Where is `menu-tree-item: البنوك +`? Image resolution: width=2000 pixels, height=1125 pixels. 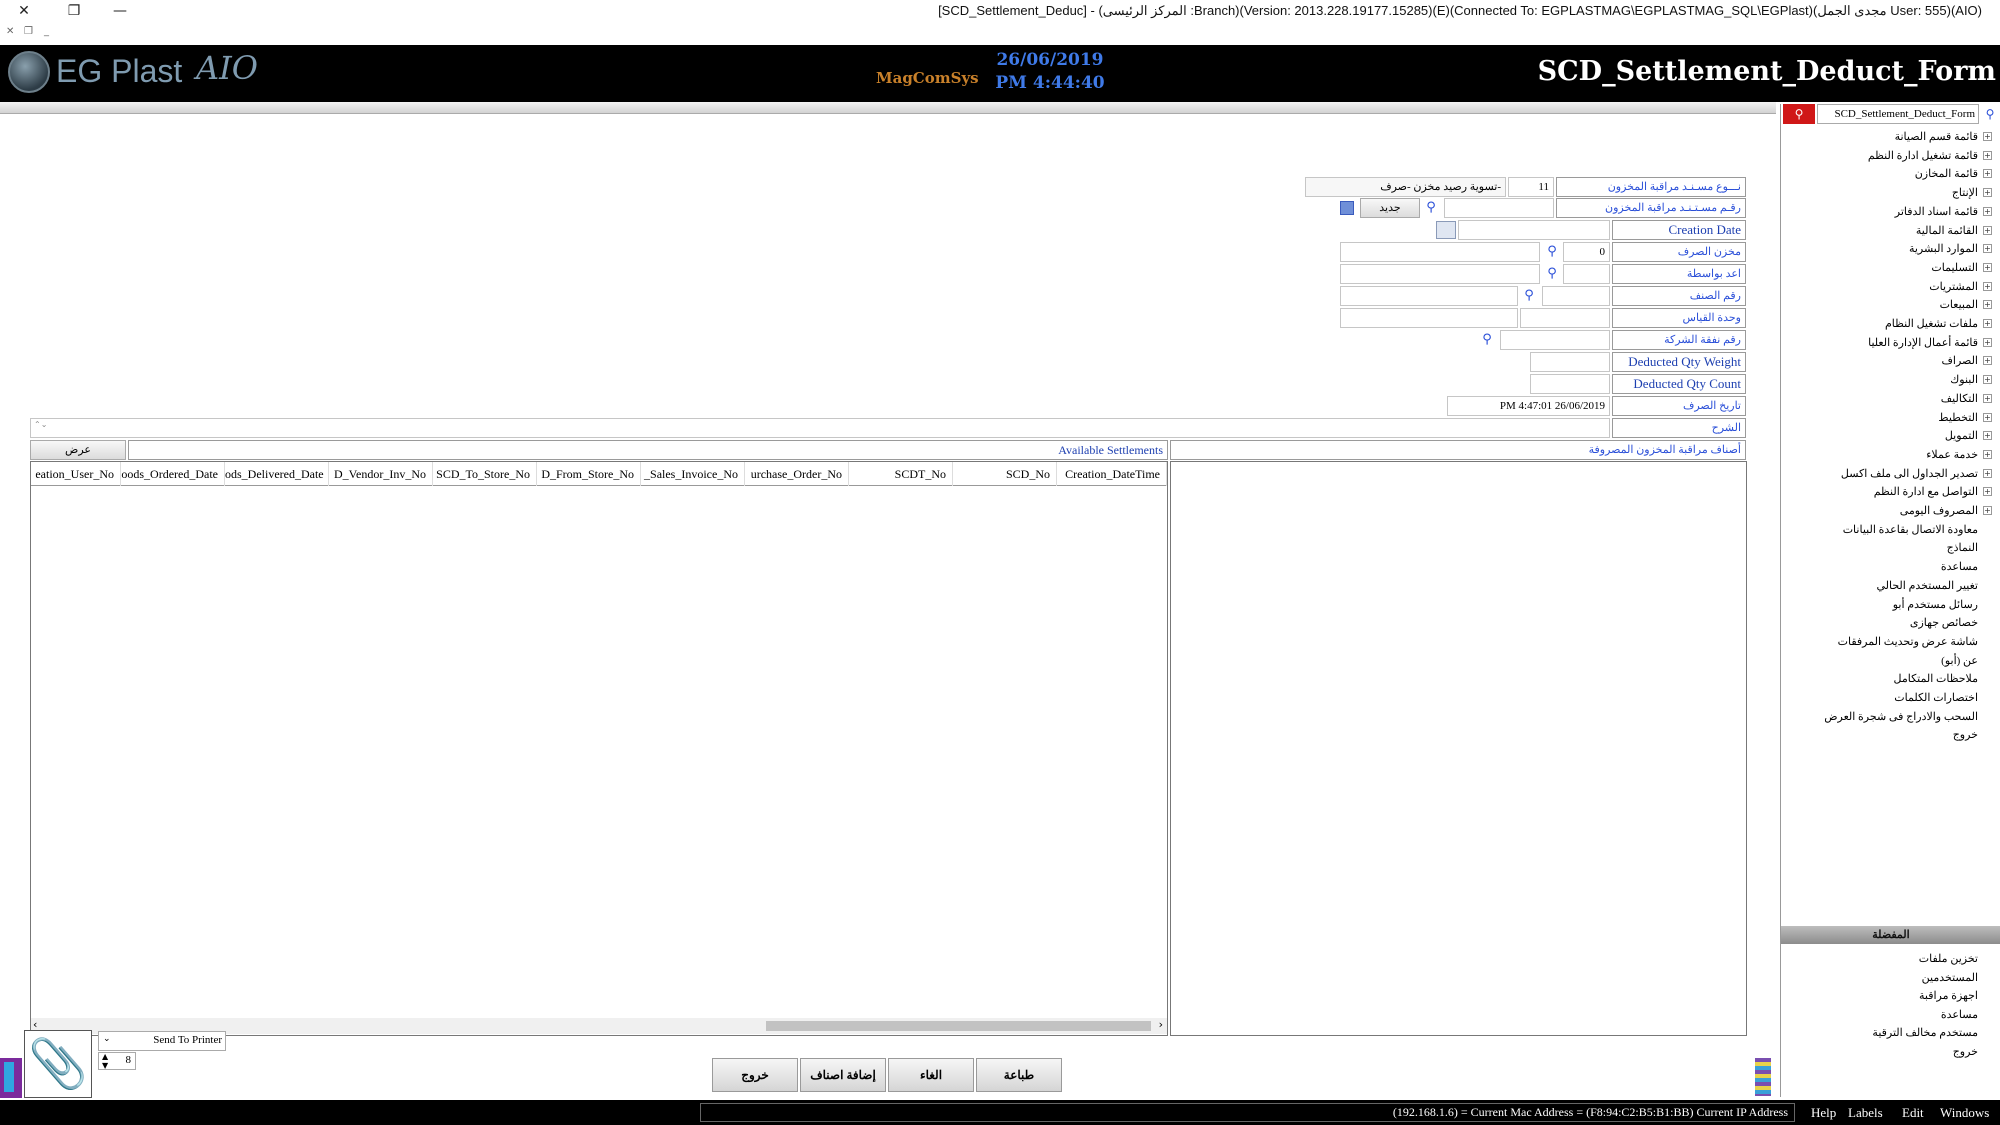
menu-tree-item: البنوك + is located at coordinates (1971, 380).